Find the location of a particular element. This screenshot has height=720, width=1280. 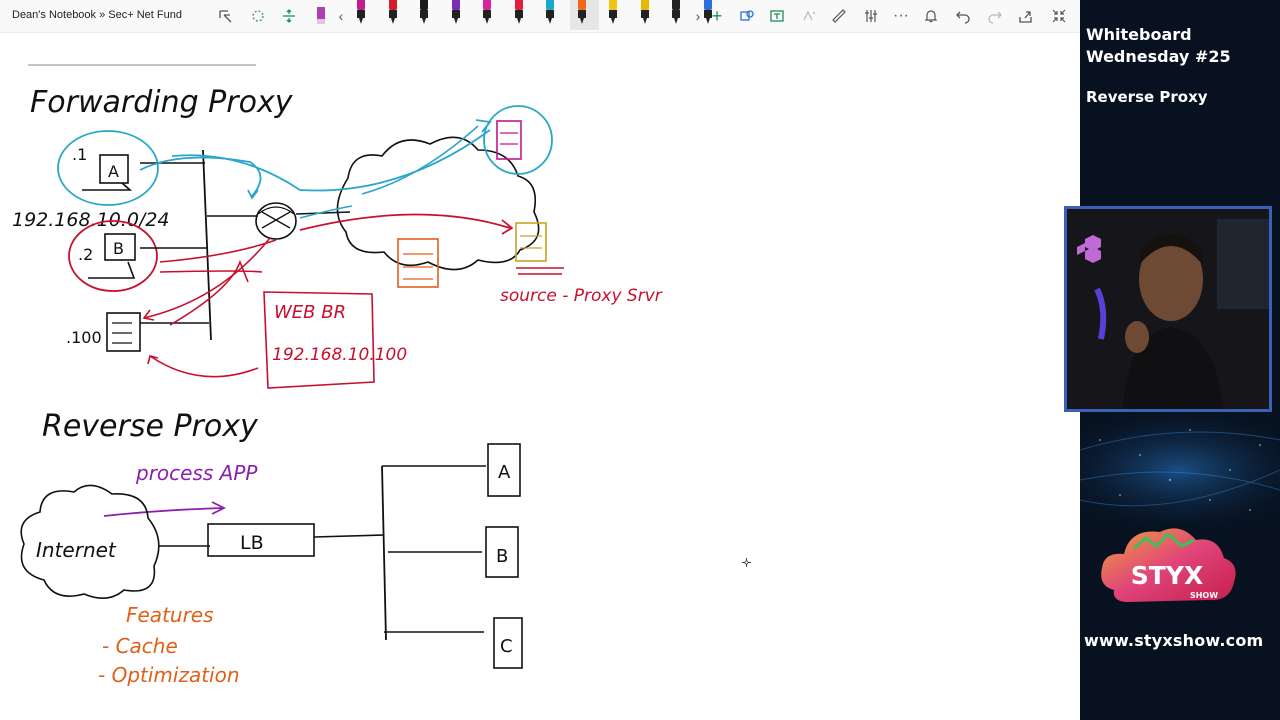

ruler-icon is located at coordinates (839, 16).